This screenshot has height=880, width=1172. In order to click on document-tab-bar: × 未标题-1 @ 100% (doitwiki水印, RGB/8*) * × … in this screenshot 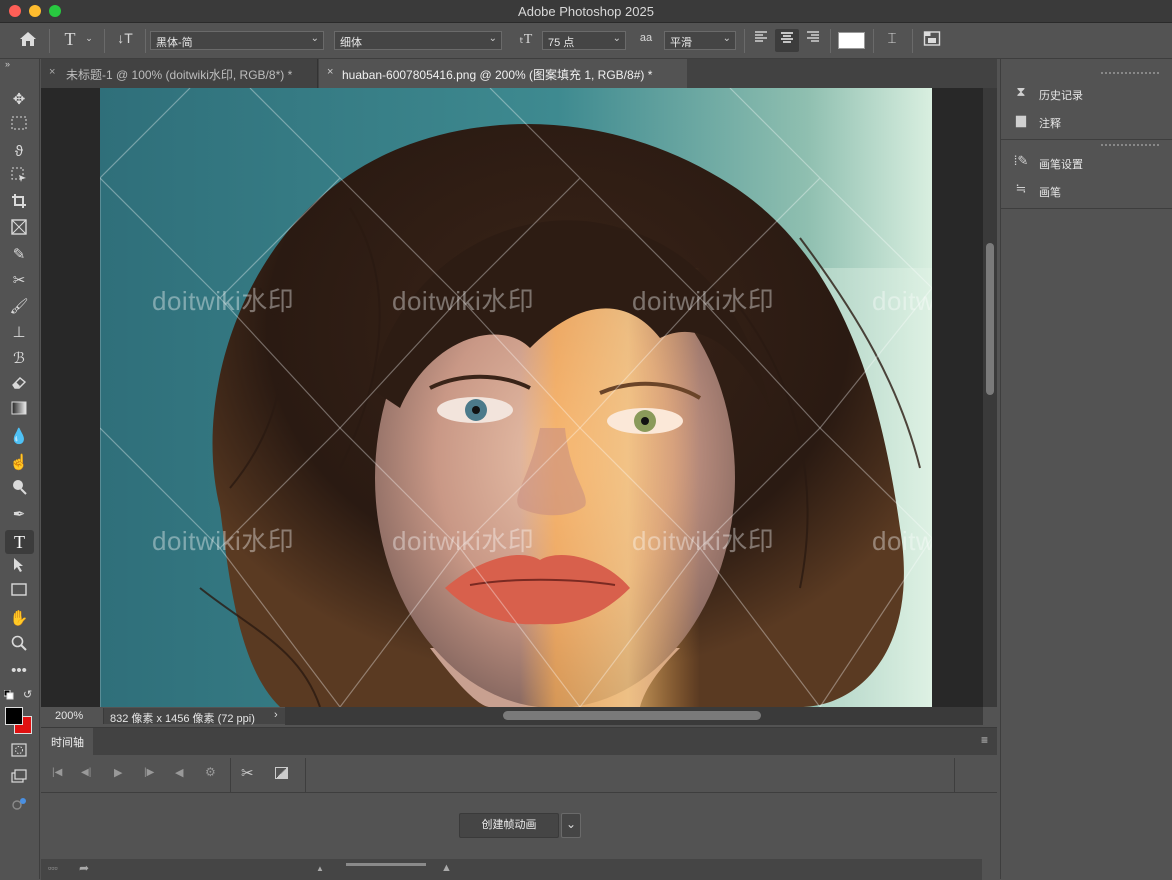, I will do `click(519, 73)`.